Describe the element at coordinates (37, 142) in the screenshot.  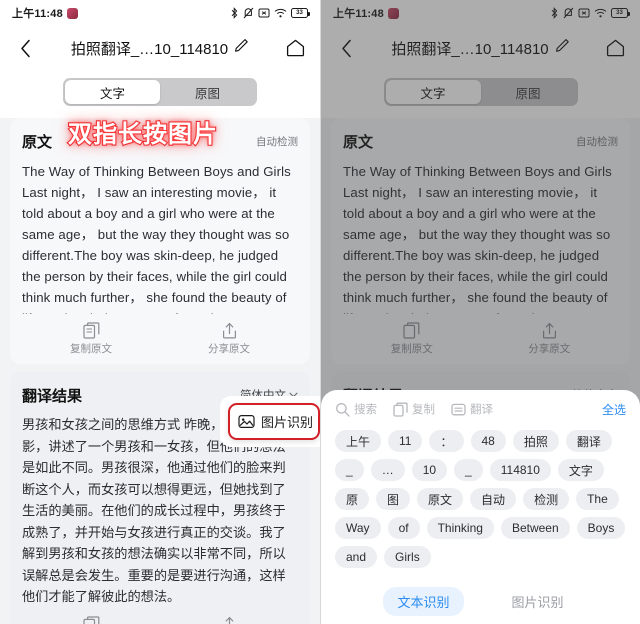
I see `source-card-title: 原文` at that location.